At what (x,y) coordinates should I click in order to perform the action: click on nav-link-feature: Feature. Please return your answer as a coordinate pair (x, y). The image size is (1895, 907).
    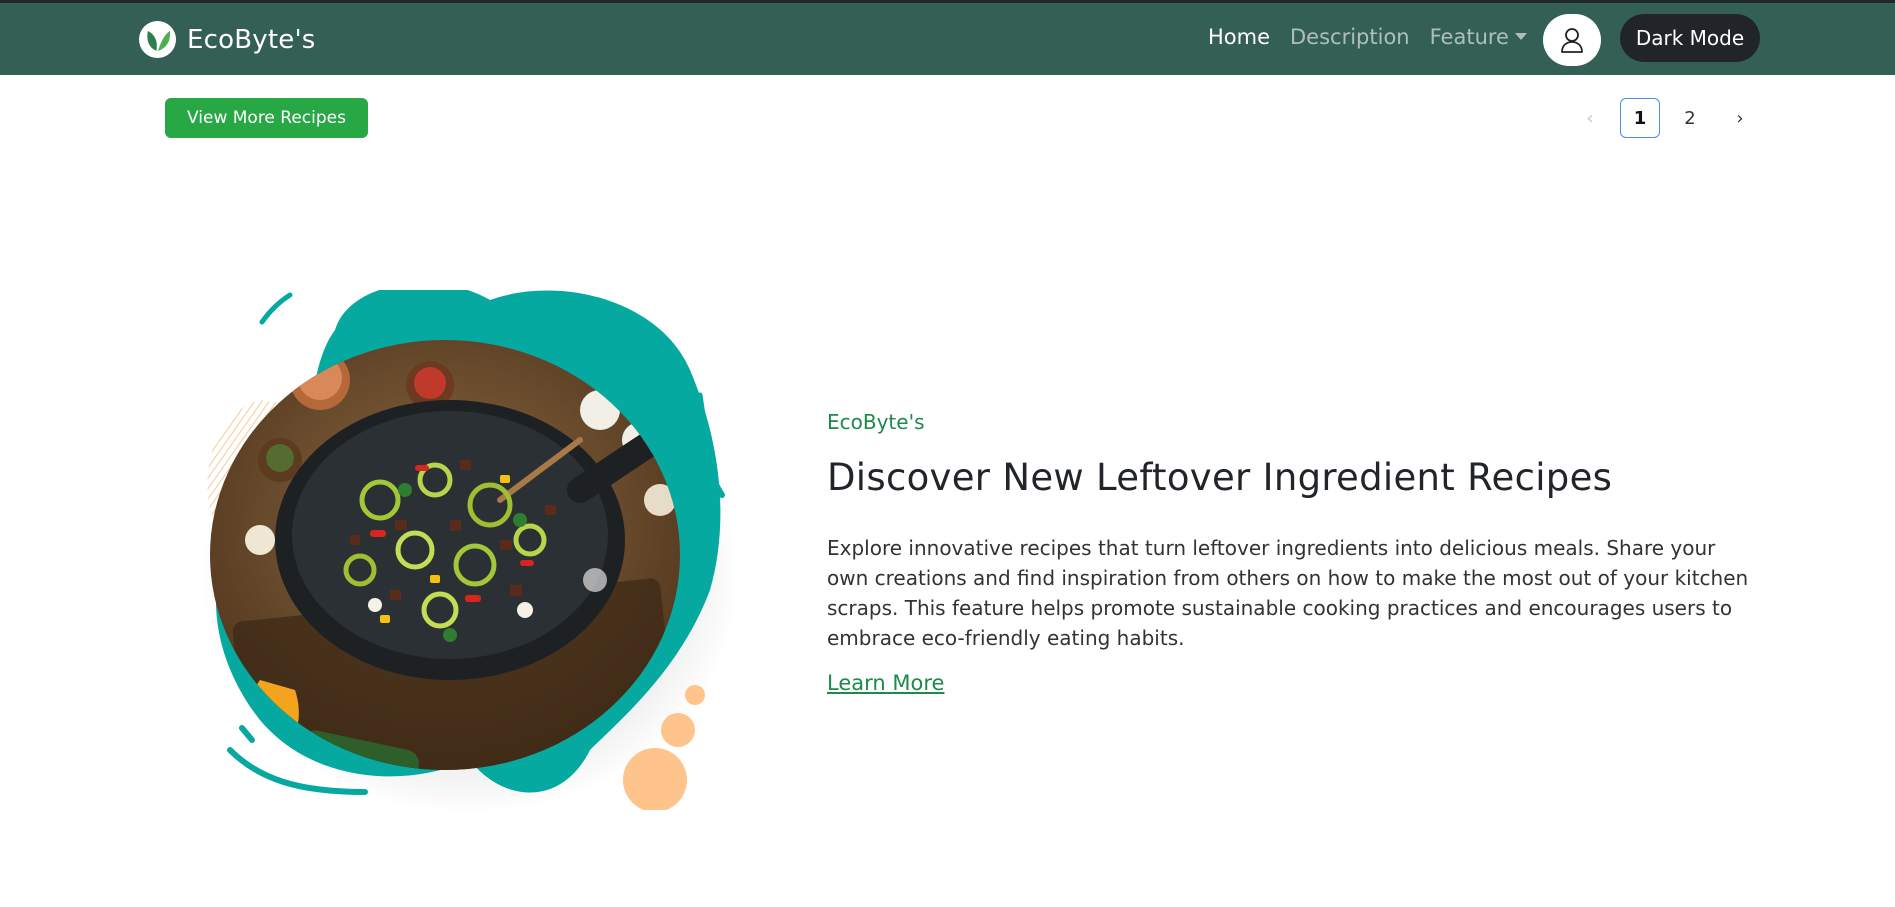
    Looking at the image, I should click on (1478, 37).